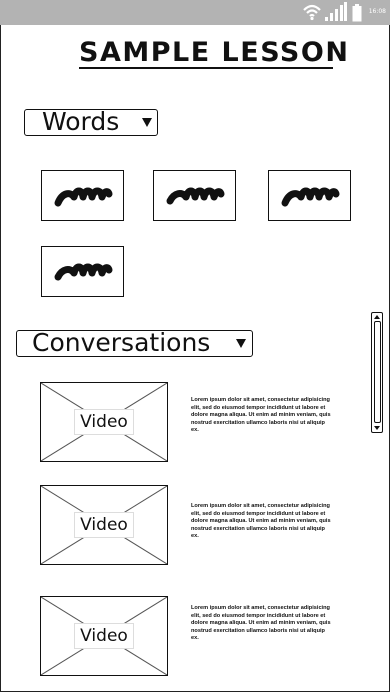  I want to click on wifi-icon, so click(312, 14).